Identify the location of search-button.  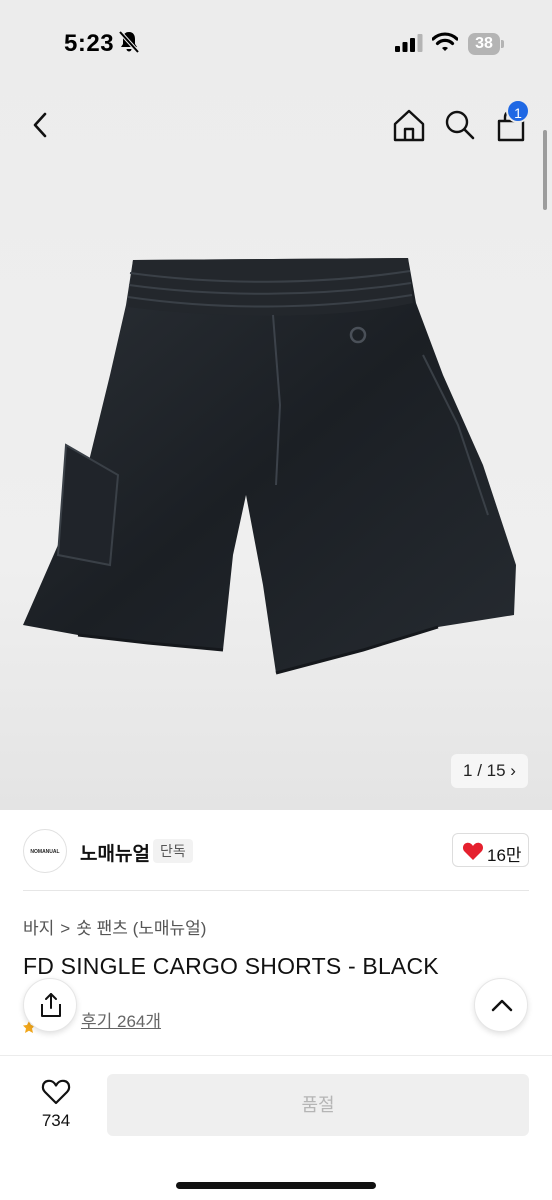
(460, 125).